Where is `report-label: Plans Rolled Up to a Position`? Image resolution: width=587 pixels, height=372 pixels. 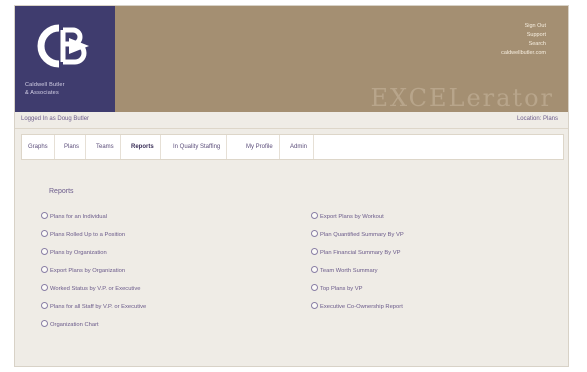
report-label: Plans Rolled Up to a Position is located at coordinates (88, 235).